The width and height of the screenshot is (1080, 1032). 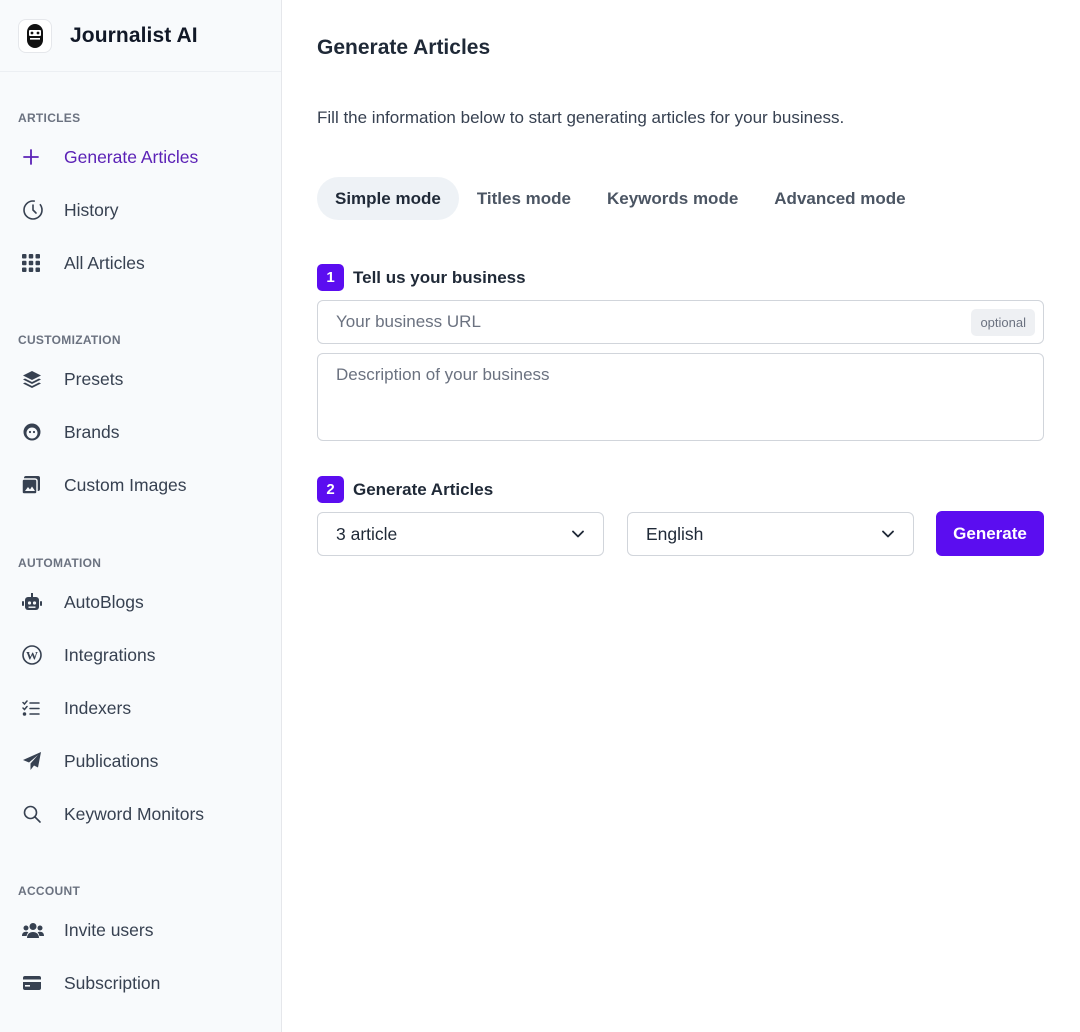 I want to click on tab-simple-mode: Simple mode, so click(x=388, y=198).